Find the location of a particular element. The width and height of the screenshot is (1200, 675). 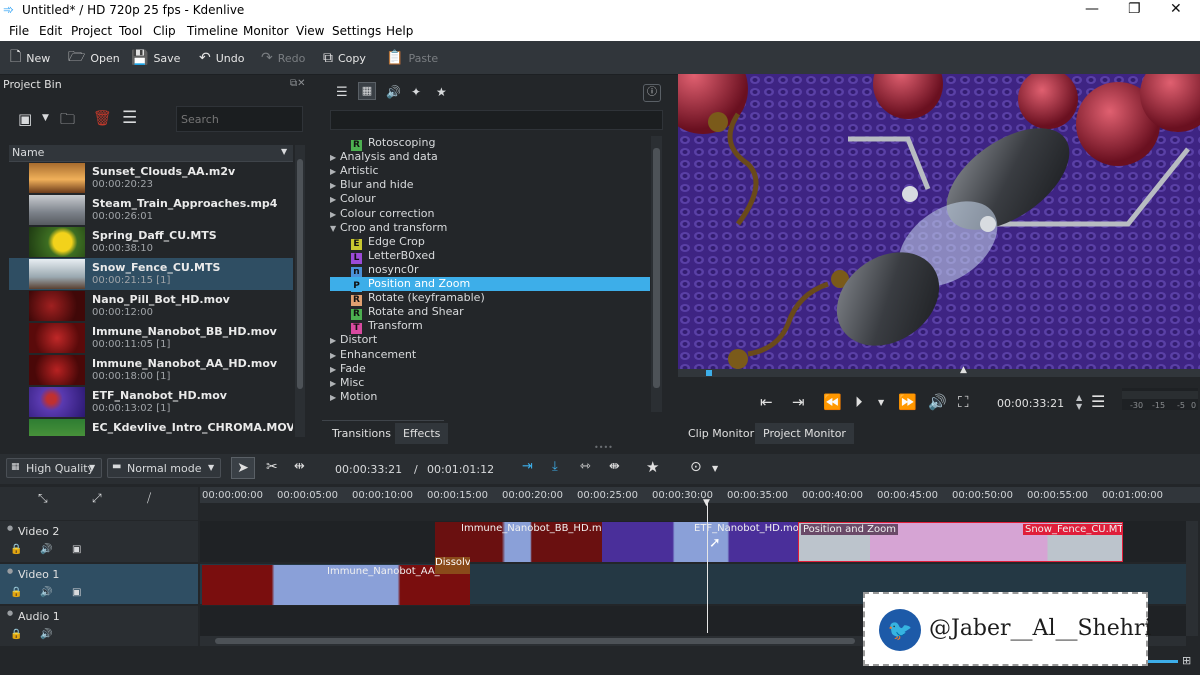

monitor-menu-icon: ☰ is located at coordinates (1098, 401).